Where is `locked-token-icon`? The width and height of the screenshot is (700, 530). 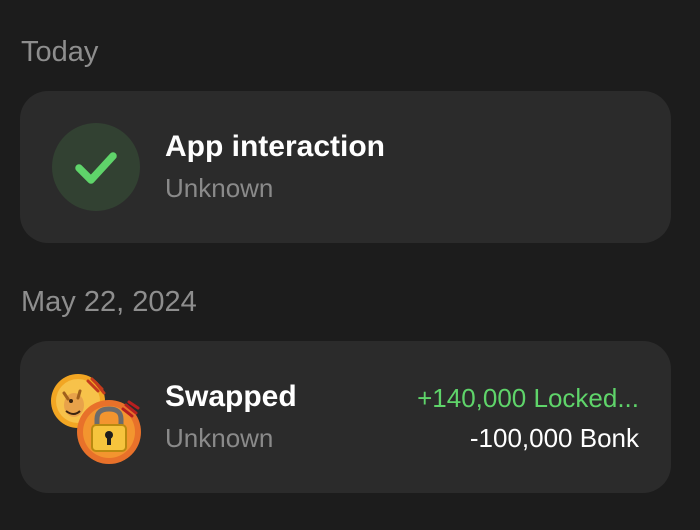 locked-token-icon is located at coordinates (109, 432).